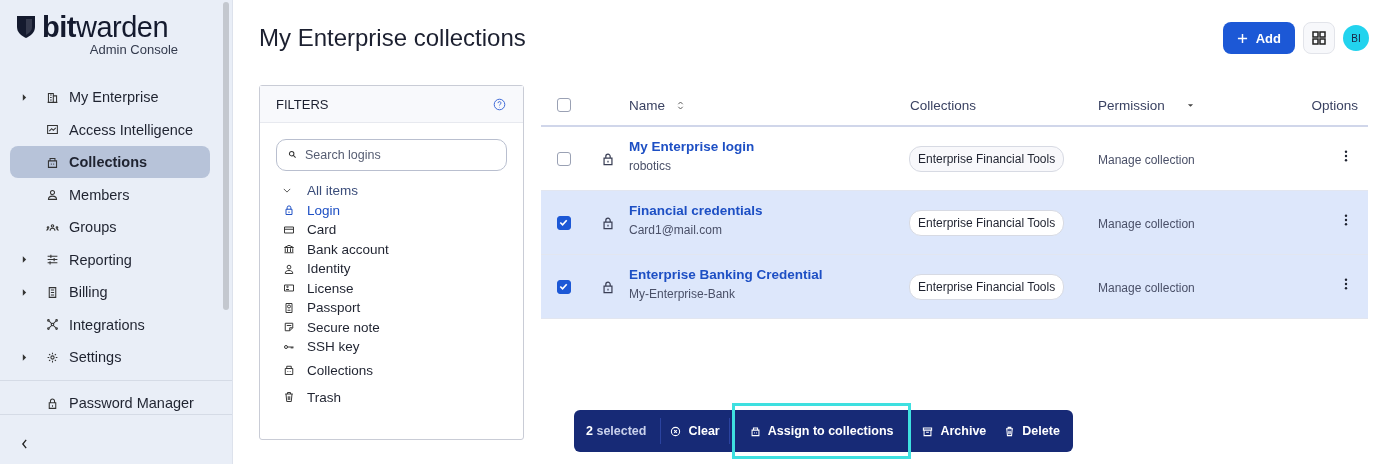 Image resolution: width=1400 pixels, height=464 pixels. What do you see at coordinates (110, 324) in the screenshot?
I see `nav-item: Integrations` at bounding box center [110, 324].